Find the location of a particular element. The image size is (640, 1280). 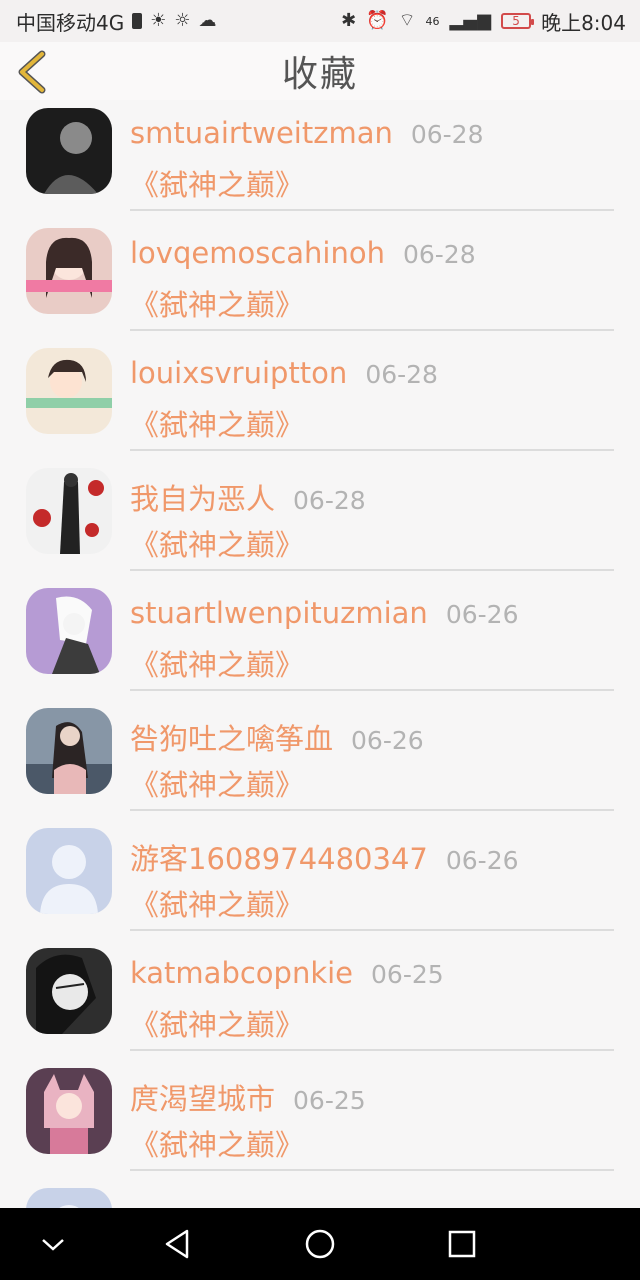

recents-nav-button is located at coordinates (462, 1244).